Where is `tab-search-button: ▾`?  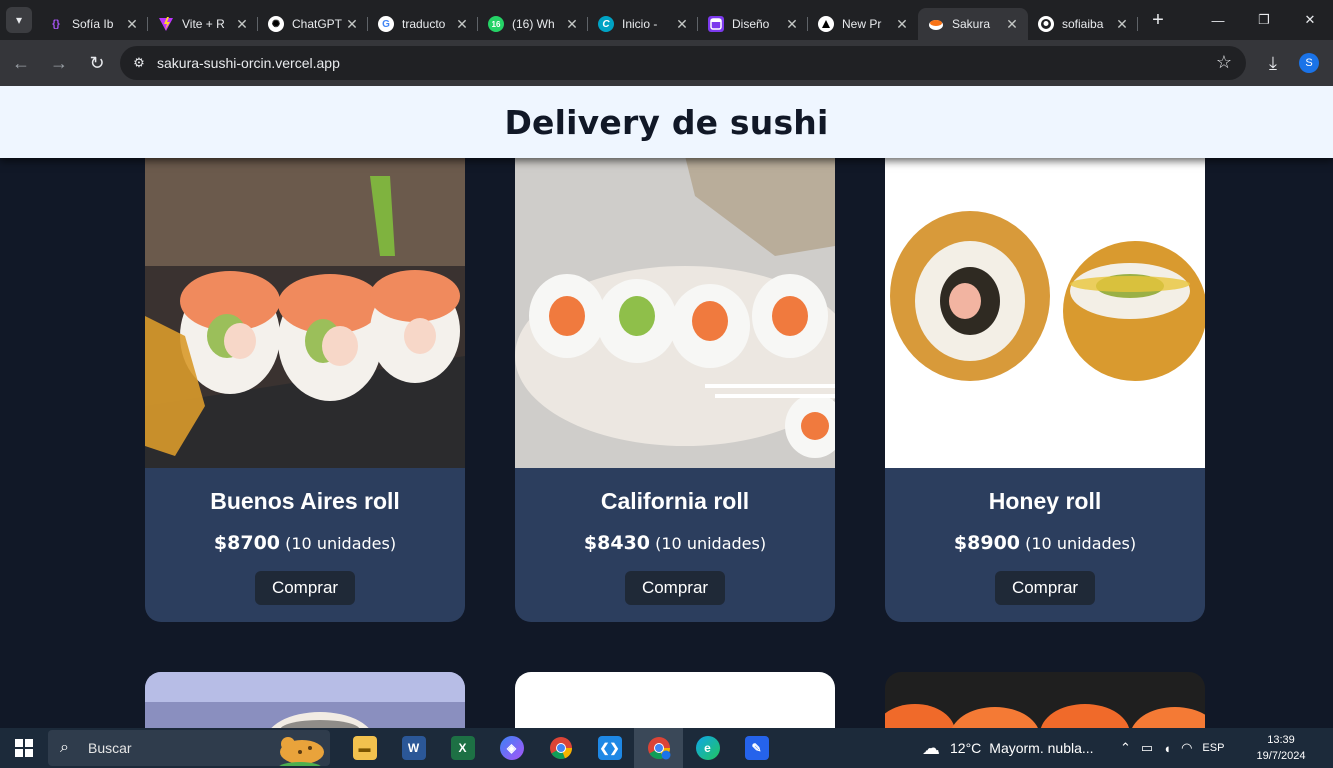
tab-search-button: ▾ is located at coordinates (19, 20).